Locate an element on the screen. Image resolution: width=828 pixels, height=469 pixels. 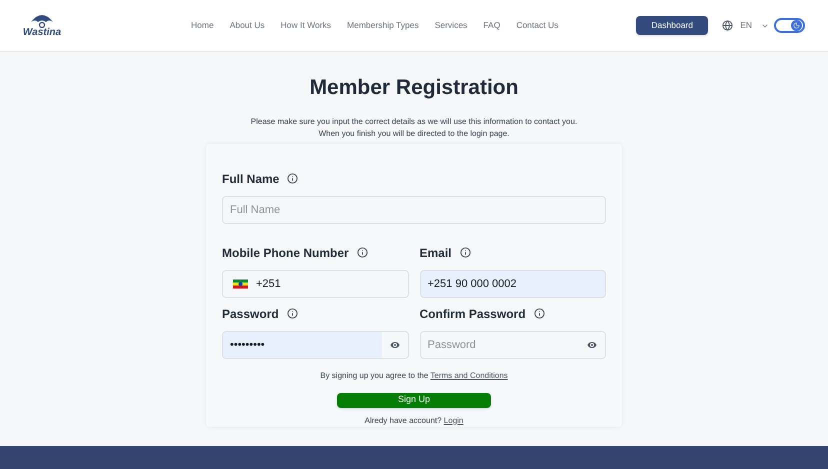
input-text: Full Name is located at coordinates (414, 209).